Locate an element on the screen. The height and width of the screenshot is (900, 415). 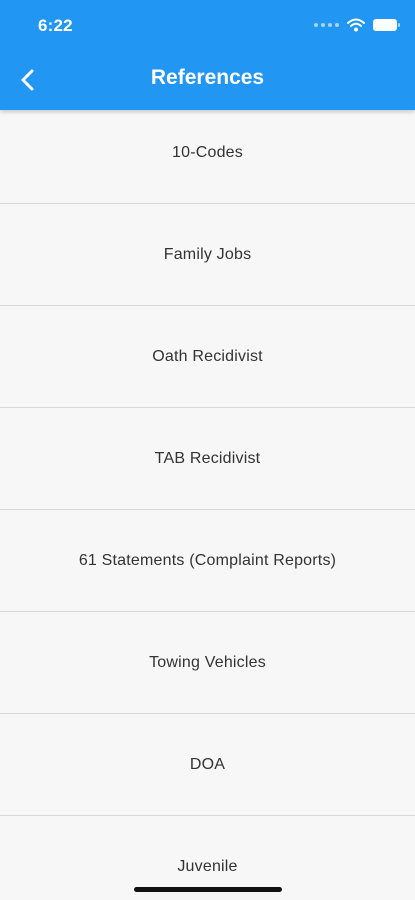
reference-item-label: Oath Recidivist is located at coordinates (207, 356).